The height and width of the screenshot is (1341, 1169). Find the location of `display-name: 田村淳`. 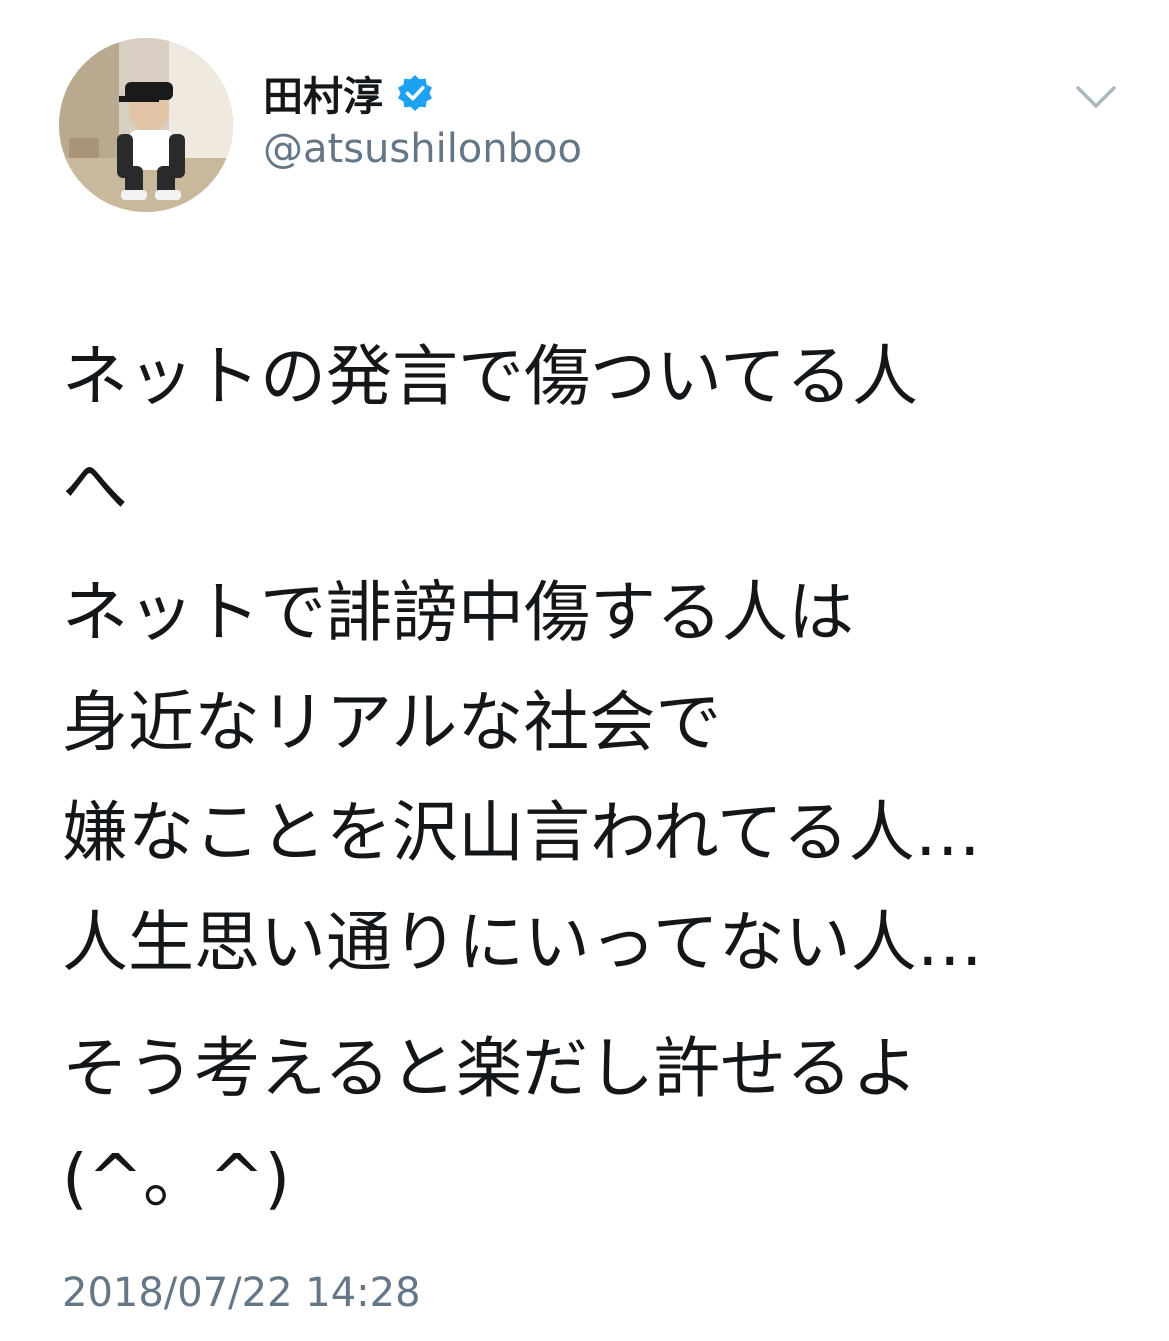

display-name: 田村淳 is located at coordinates (323, 93).